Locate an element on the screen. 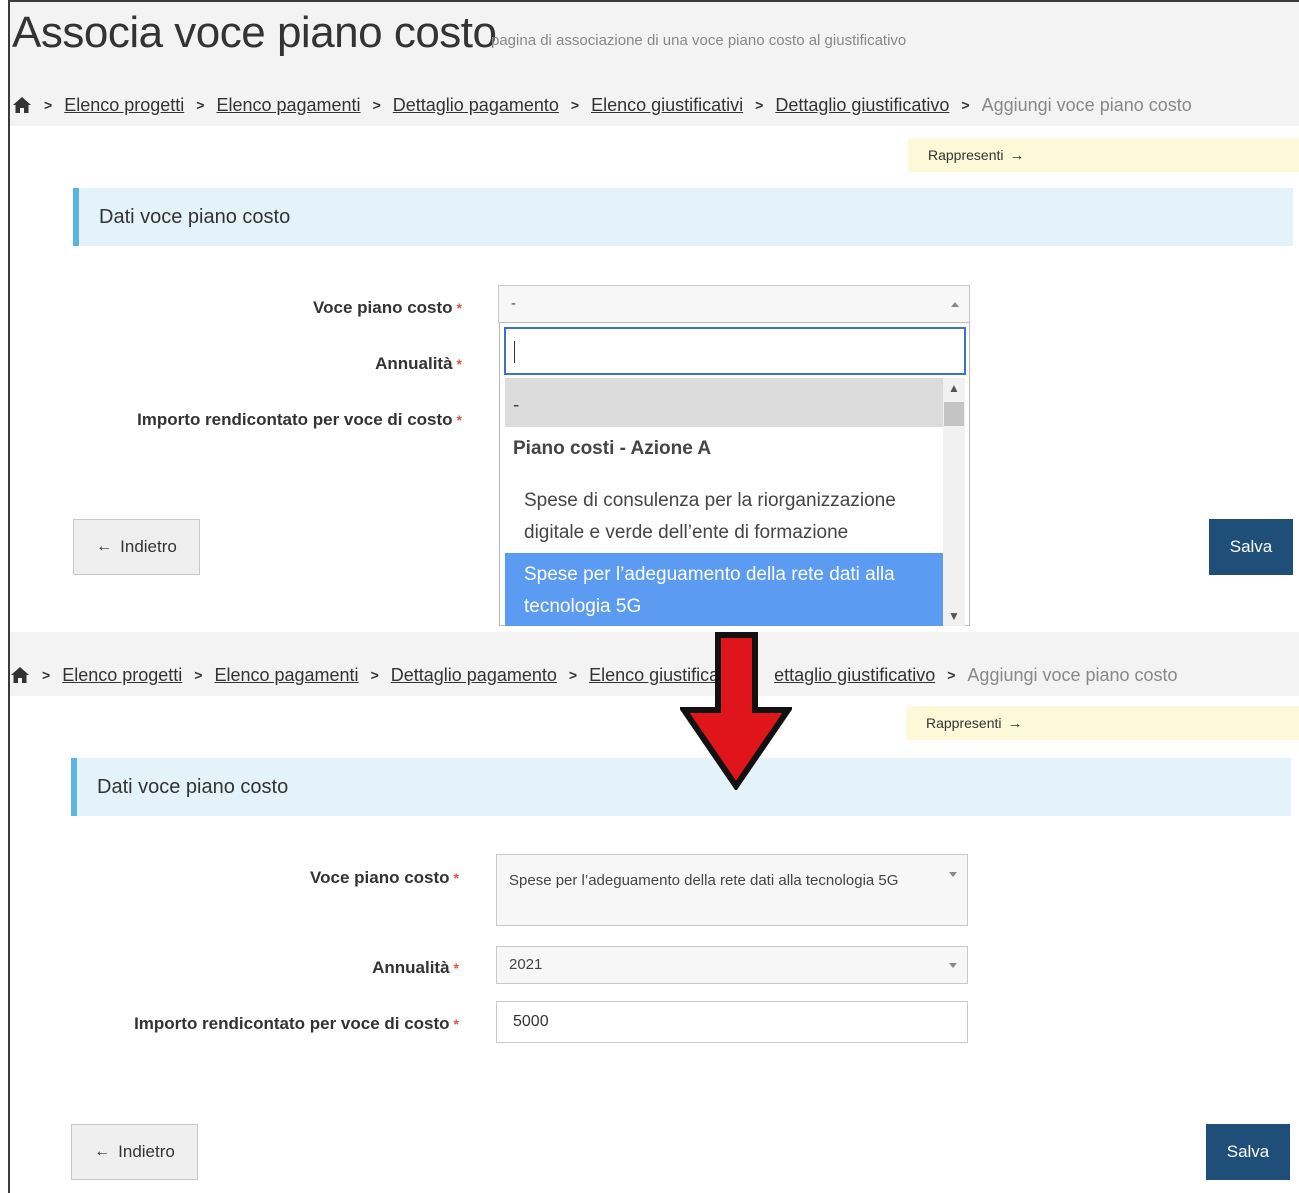 This screenshot has width=1299, height=1193. page-title-text: Associa voce piano costo is located at coordinates (254, 32).